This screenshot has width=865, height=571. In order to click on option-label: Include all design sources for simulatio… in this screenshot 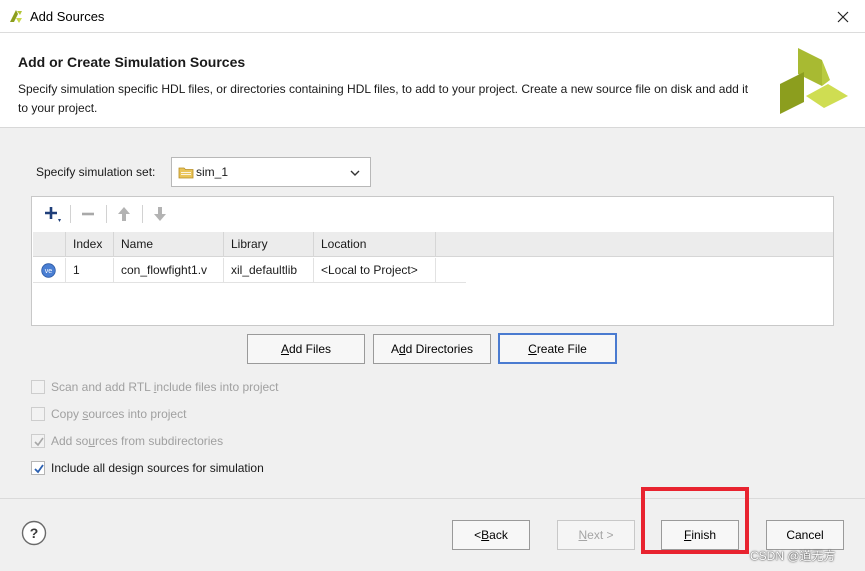, I will do `click(157, 468)`.